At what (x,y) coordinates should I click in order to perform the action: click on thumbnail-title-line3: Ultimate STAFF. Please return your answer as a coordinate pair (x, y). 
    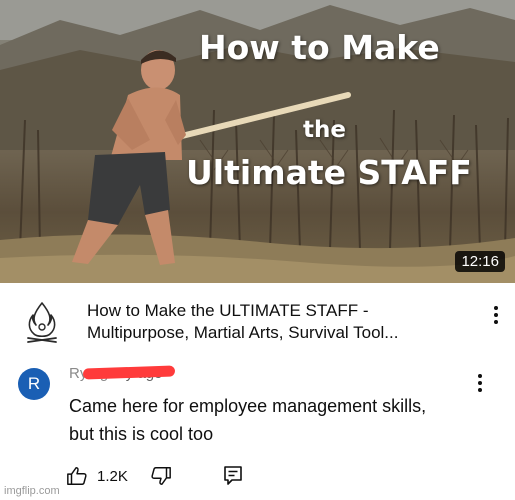
    Looking at the image, I should click on (329, 172).